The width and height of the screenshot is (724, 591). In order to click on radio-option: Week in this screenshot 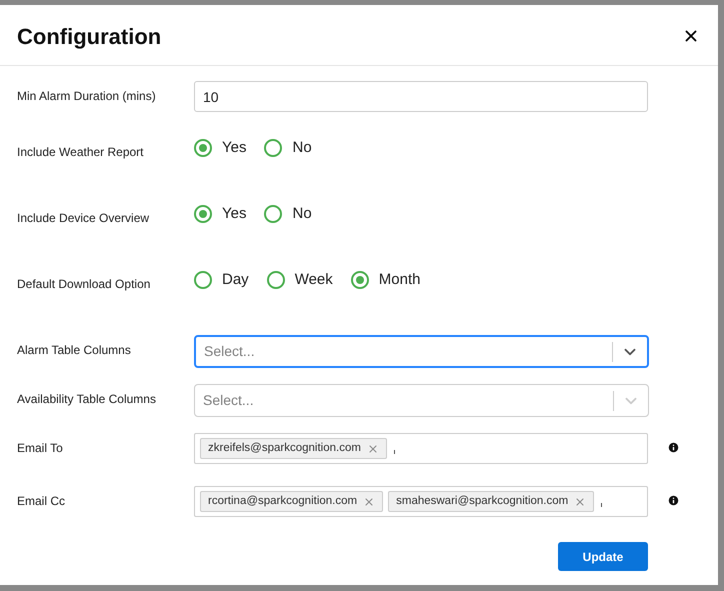, I will do `click(299, 280)`.